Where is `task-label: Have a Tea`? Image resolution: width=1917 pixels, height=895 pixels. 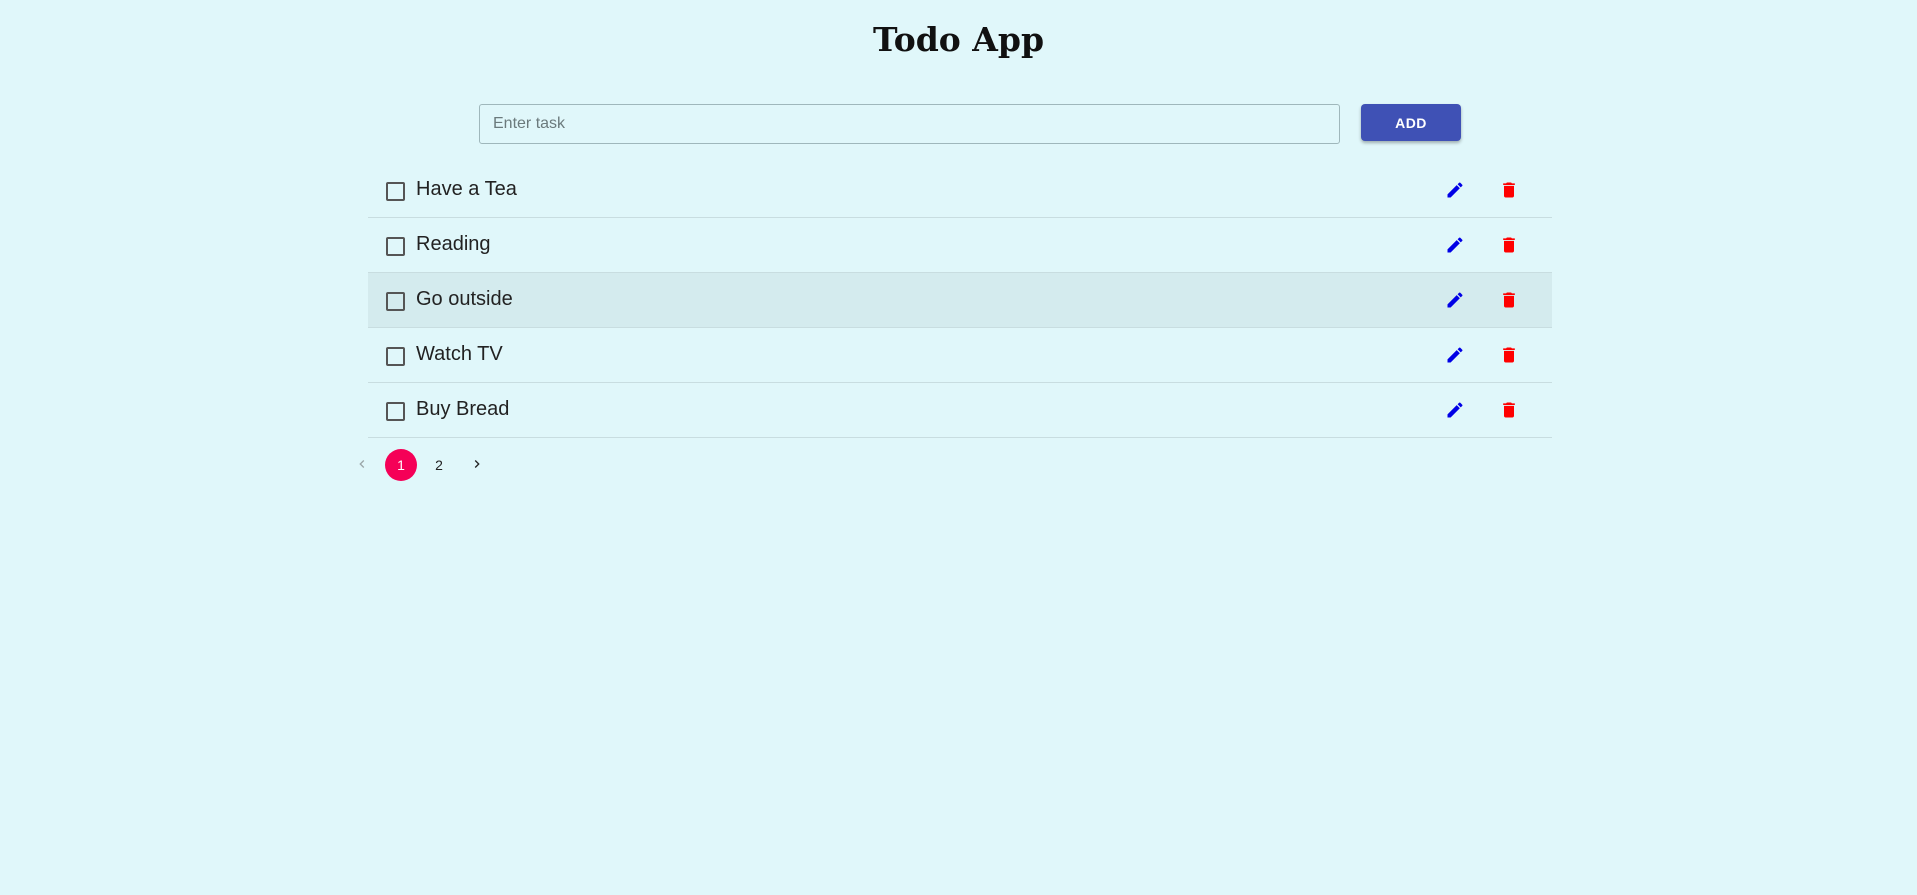 task-label: Have a Tea is located at coordinates (466, 189).